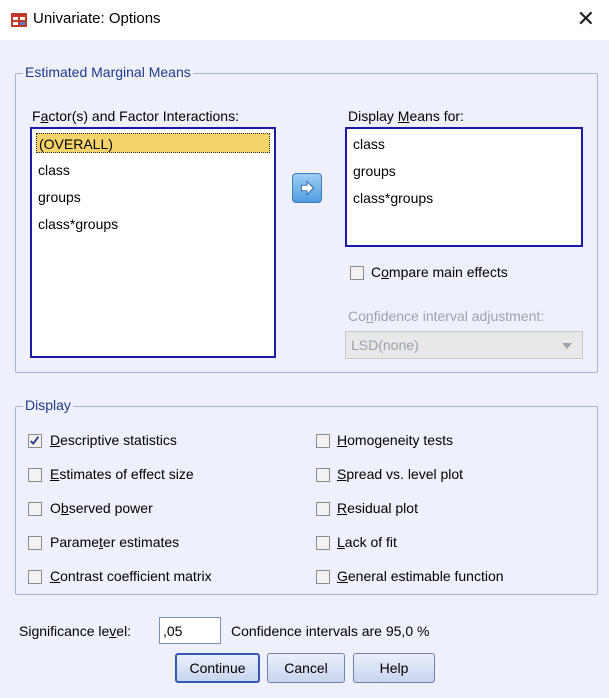 This screenshot has width=609, height=698. What do you see at coordinates (420, 576) in the screenshot?
I see `general-estimable-function-label: General estimable function` at bounding box center [420, 576].